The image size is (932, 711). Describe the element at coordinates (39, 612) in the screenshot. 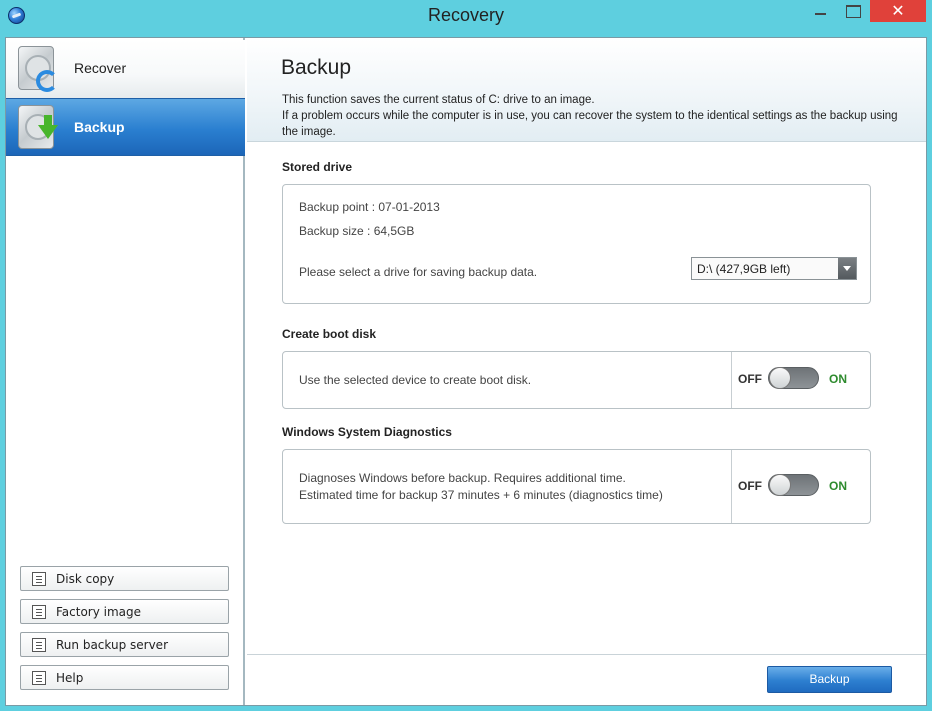

I see `factory-image-icon` at that location.